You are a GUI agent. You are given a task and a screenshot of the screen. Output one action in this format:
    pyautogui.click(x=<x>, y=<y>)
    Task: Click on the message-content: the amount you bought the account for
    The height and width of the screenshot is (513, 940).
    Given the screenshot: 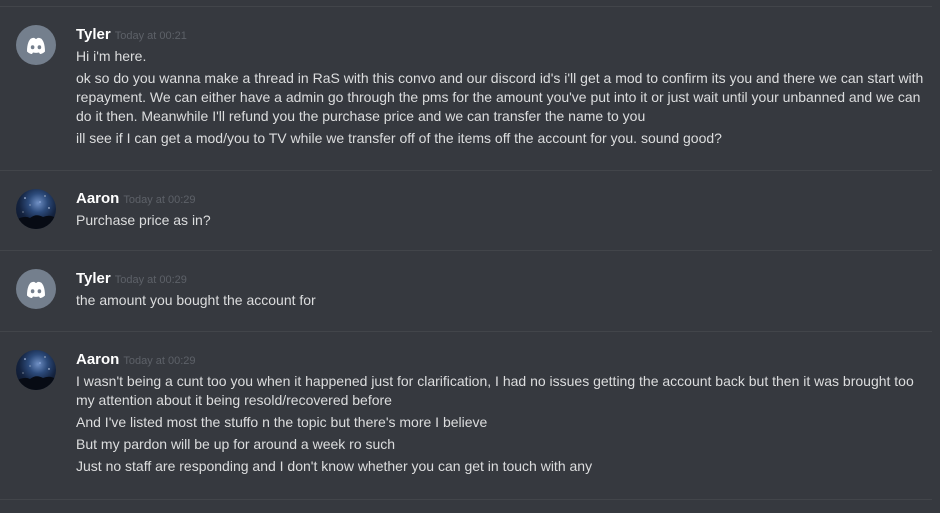 What is the action you would take?
    pyautogui.click(x=506, y=302)
    